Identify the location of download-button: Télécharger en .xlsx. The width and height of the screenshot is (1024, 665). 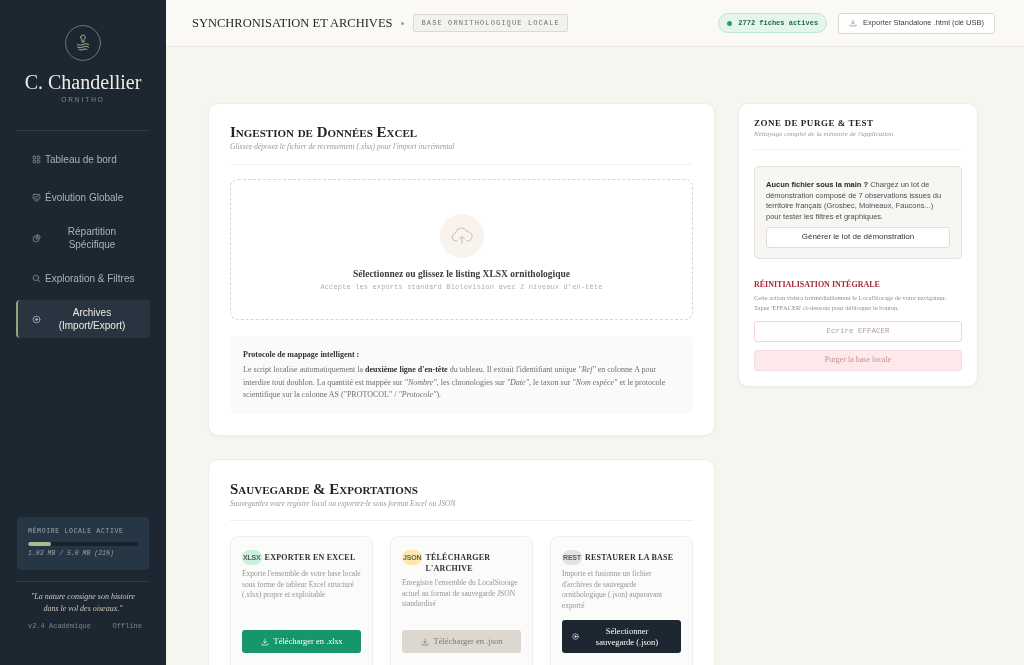
(301, 641).